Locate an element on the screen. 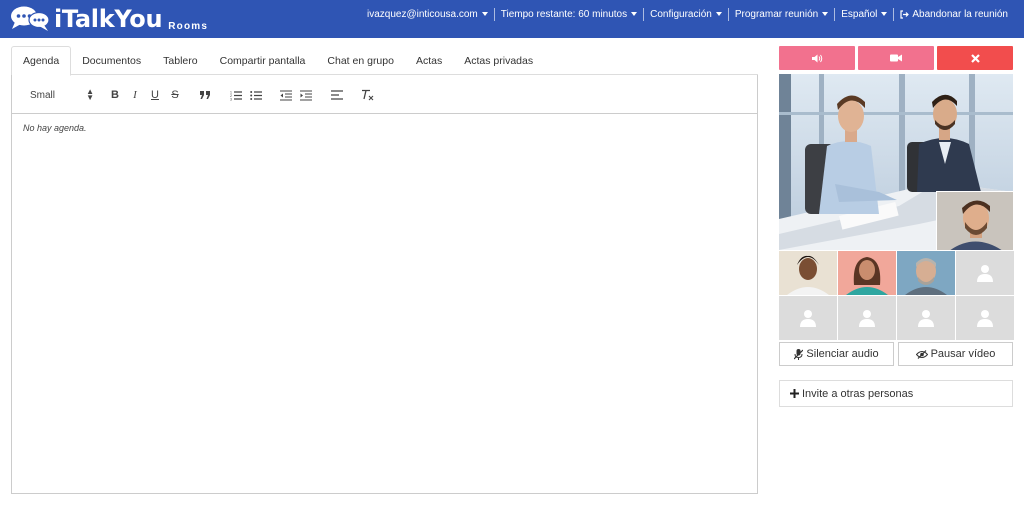 Image resolution: width=1024 pixels, height=508 pixels. mute-audio-button: Silenciar audio is located at coordinates (836, 354).